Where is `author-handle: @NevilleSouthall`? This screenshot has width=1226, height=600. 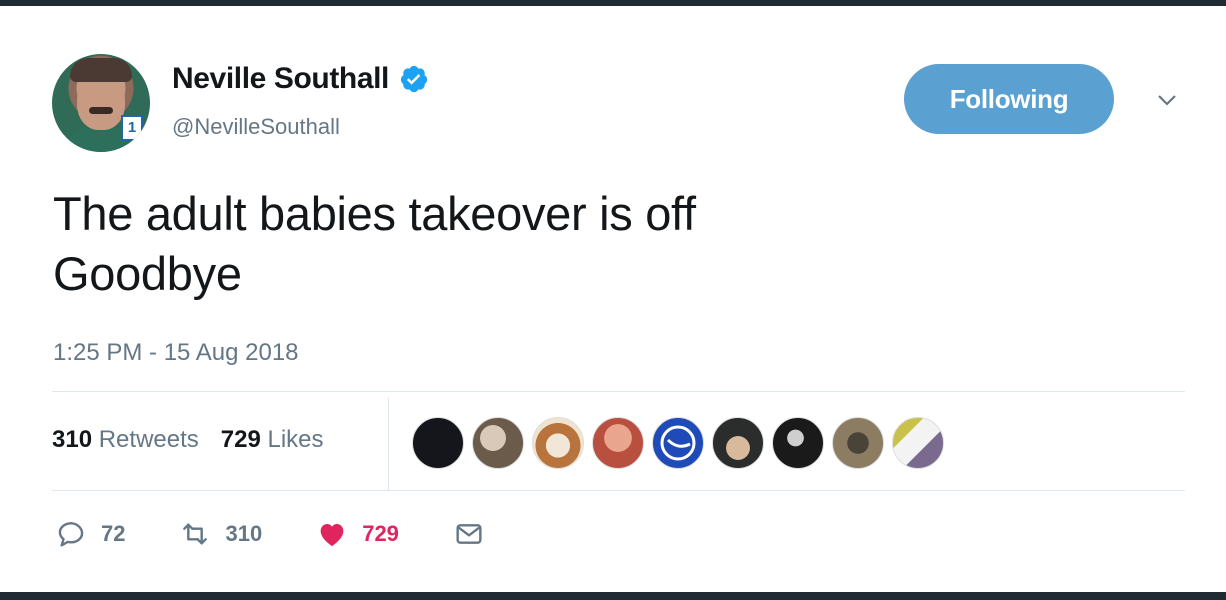 author-handle: @NevilleSouthall is located at coordinates (256, 127).